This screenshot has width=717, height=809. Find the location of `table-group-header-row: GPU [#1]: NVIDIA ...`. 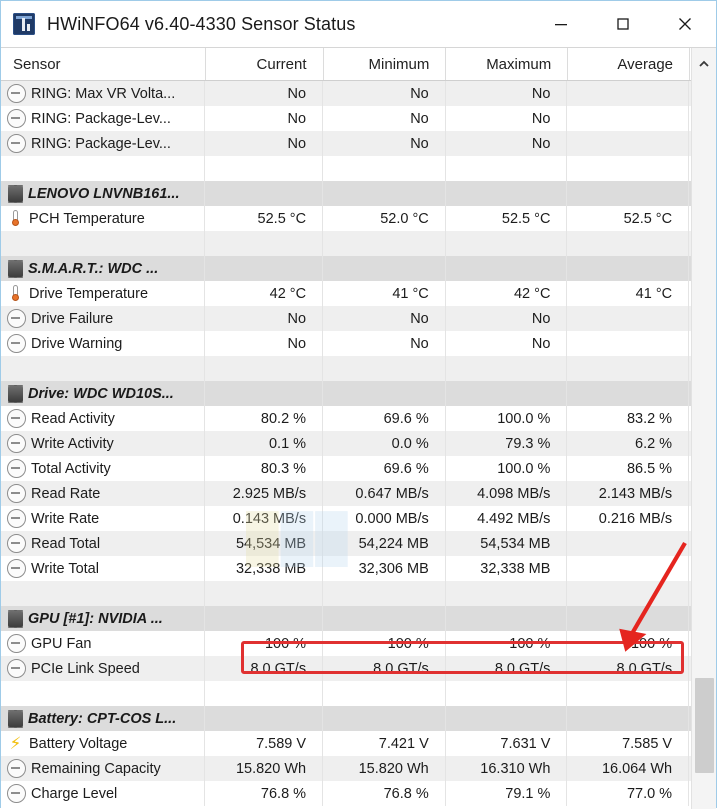

table-group-header-row: GPU [#1]: NVIDIA ... is located at coordinates (358, 618).